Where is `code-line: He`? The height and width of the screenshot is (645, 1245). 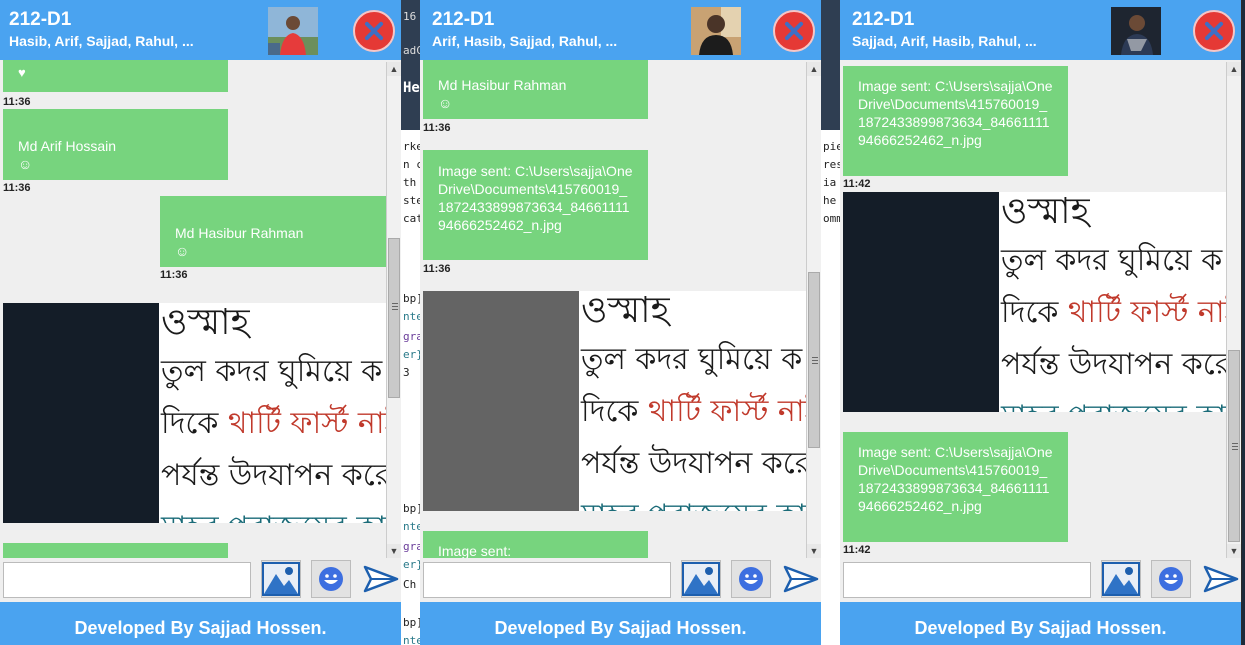 code-line: He is located at coordinates (411, 88).